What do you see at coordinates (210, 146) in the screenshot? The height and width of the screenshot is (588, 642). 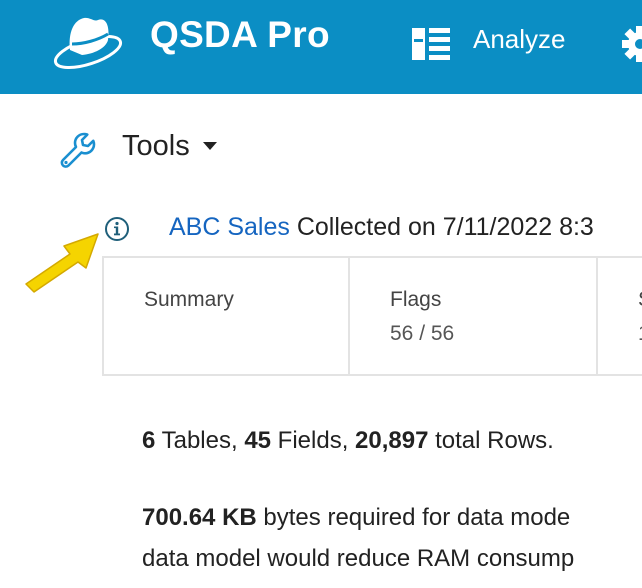 I see `caret-down-icon` at bounding box center [210, 146].